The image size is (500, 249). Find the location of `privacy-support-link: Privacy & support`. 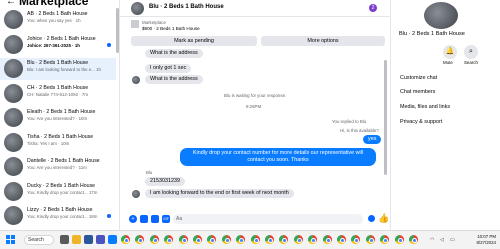

privacy-support-link: Privacy & support is located at coordinates (421, 122).